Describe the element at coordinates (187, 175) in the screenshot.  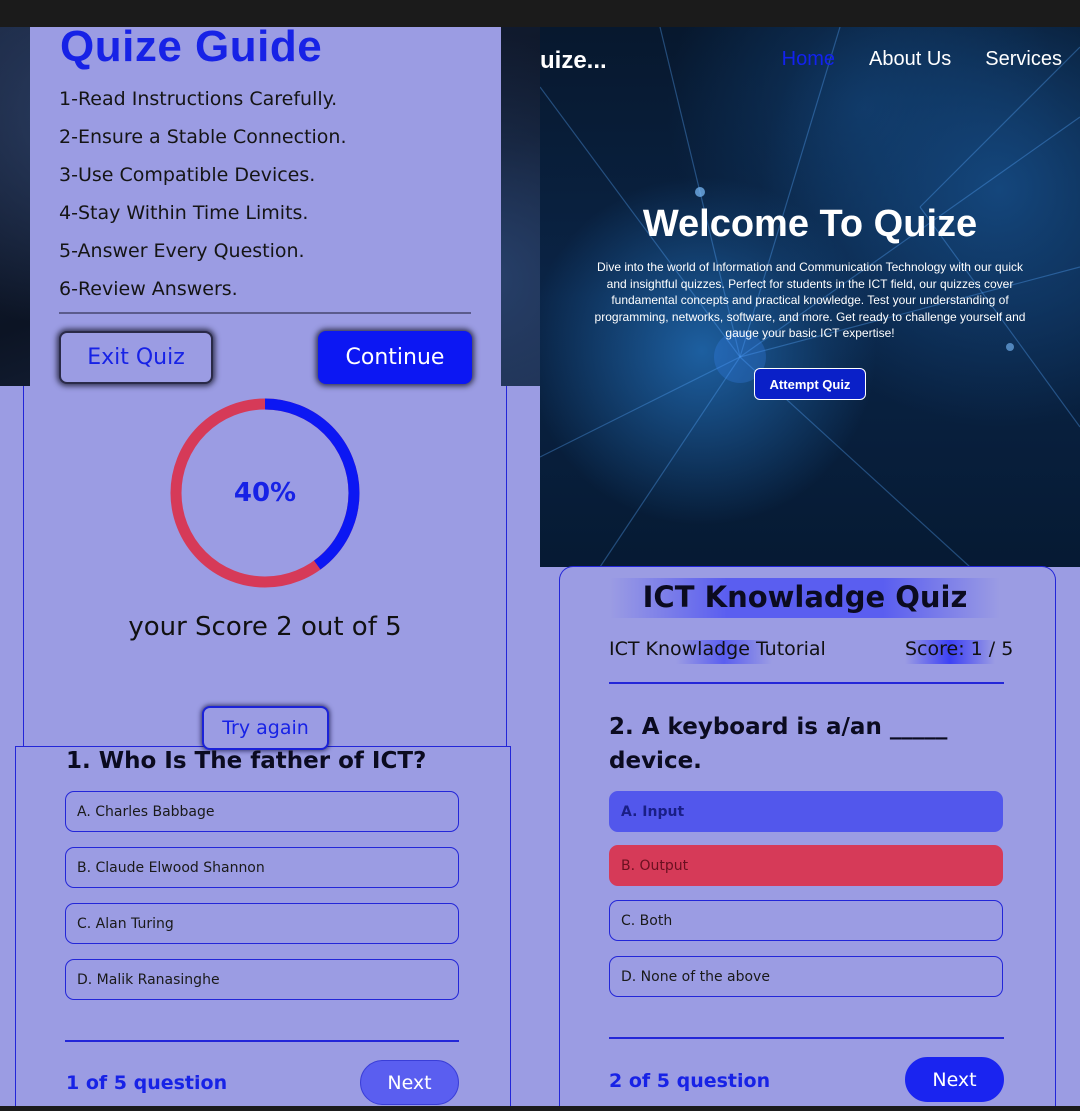
I see `guide-rule: 3-Use Compatible Devices.` at that location.